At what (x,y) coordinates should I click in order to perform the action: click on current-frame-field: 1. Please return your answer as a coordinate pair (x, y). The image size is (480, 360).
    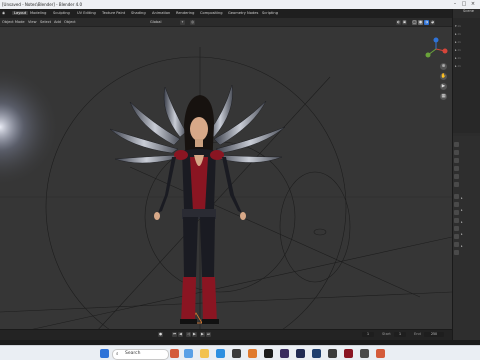
    Looking at the image, I should click on (368, 334).